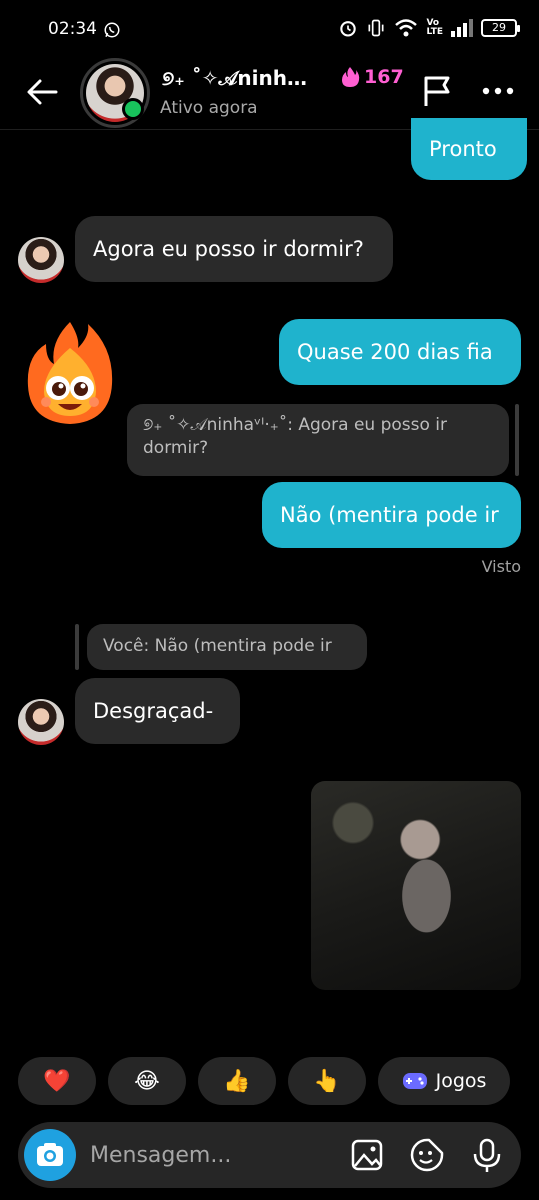  I want to click on thumbs-up-icon: 👍, so click(237, 1081).